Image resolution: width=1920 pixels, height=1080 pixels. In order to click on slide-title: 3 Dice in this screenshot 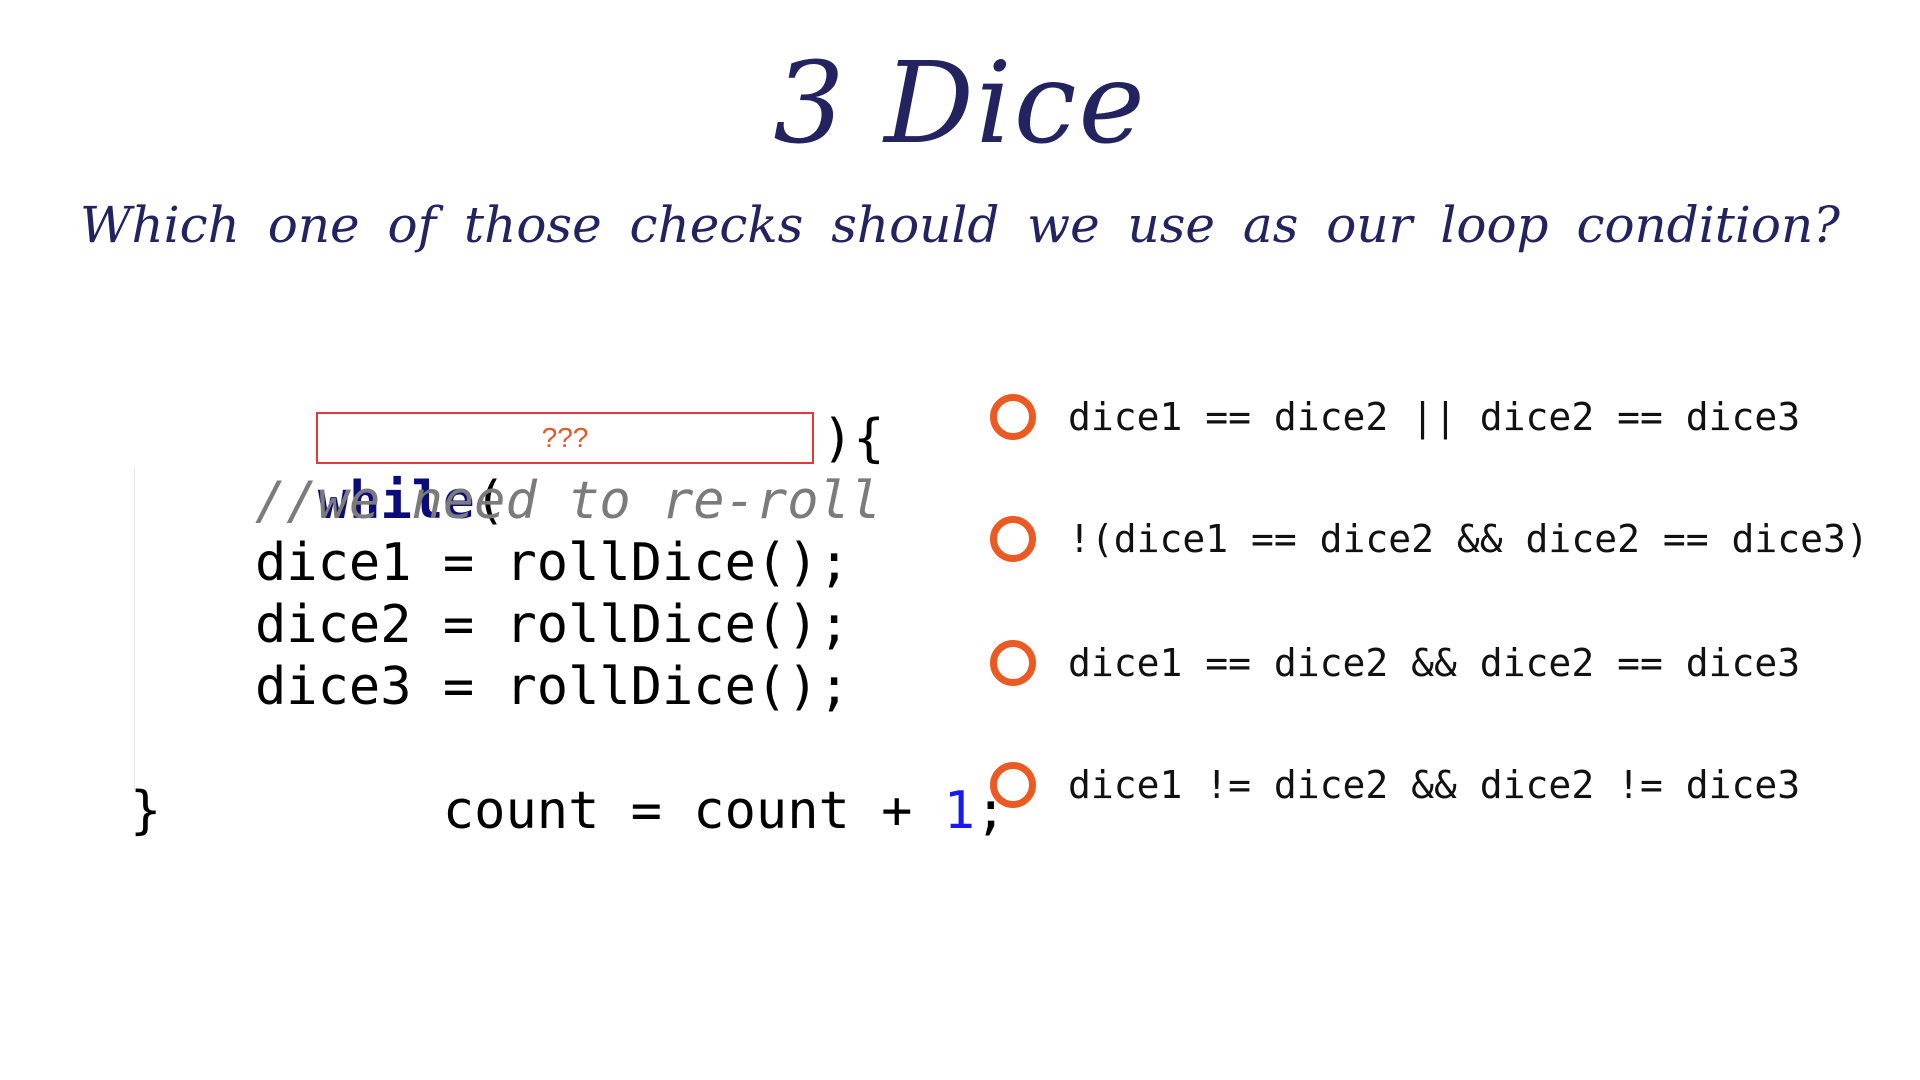, I will do `click(960, 104)`.